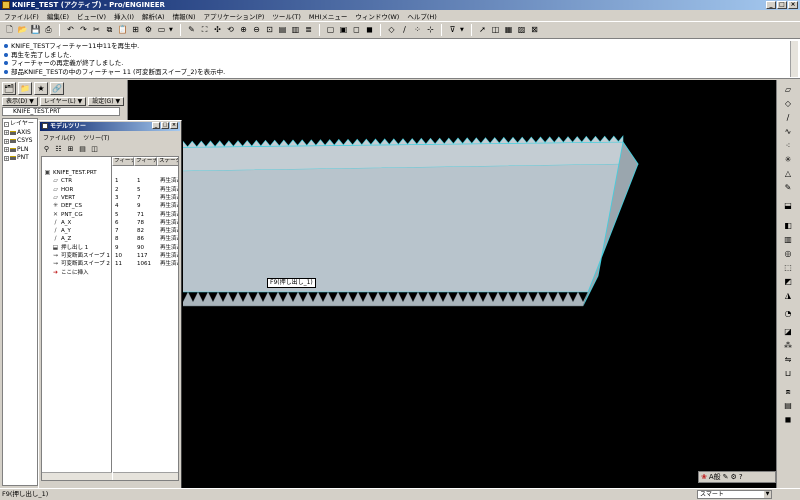 The image size is (800, 500). Describe the element at coordinates (161, 30) in the screenshot. I see `select-box-icon: ▭` at that location.